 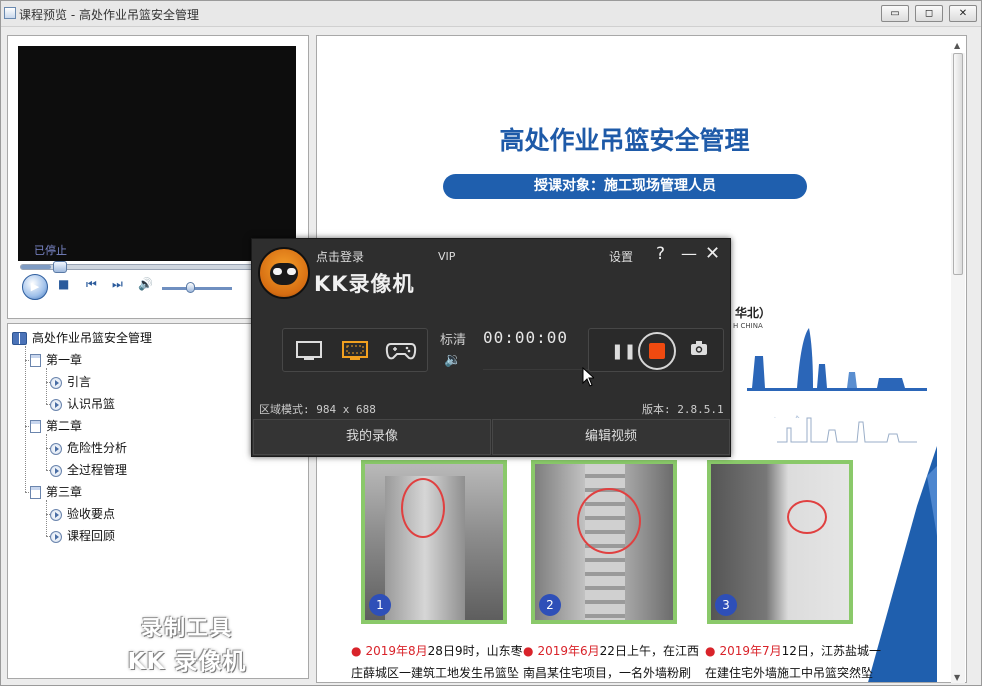 What do you see at coordinates (309, 351) in the screenshot?
I see `fullscreen-icon` at bounding box center [309, 351].